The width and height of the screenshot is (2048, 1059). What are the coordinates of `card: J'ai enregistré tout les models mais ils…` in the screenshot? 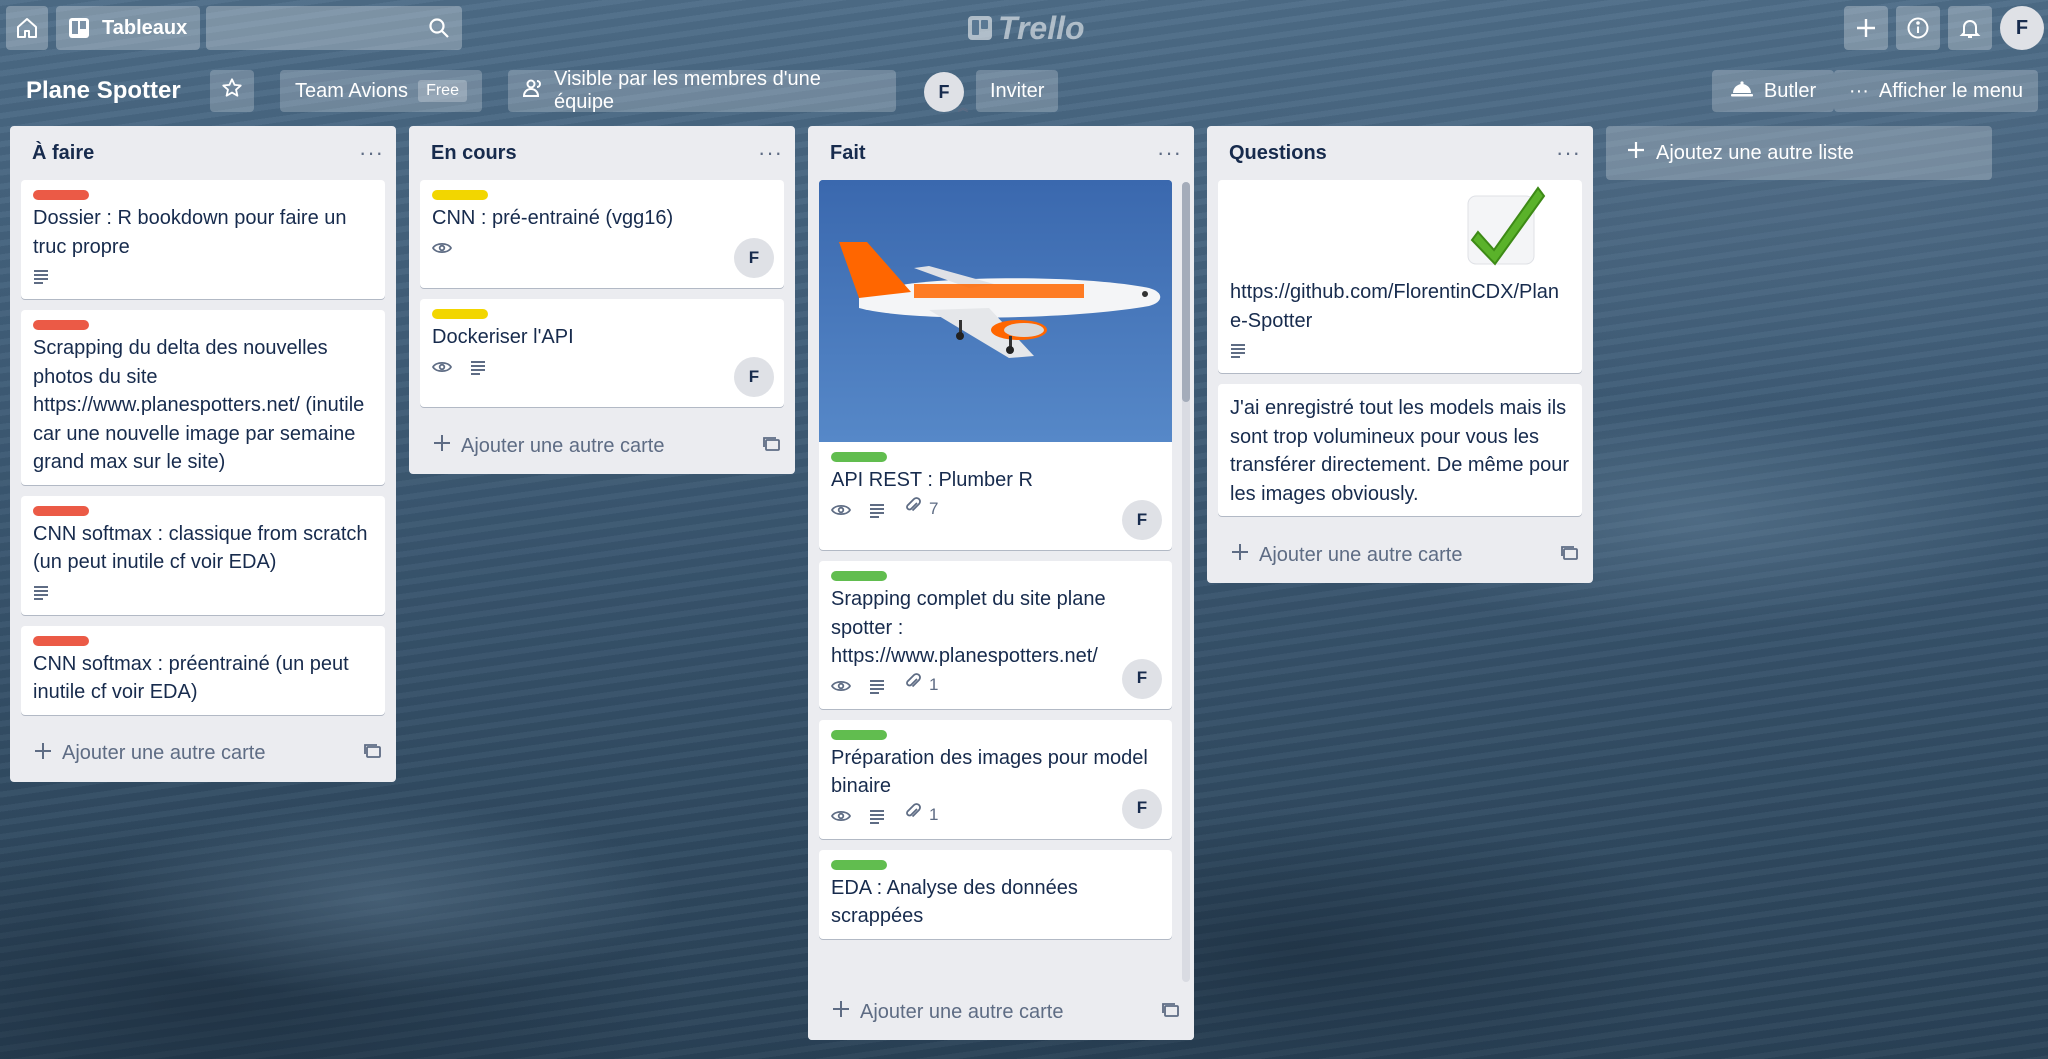 It's located at (1400, 450).